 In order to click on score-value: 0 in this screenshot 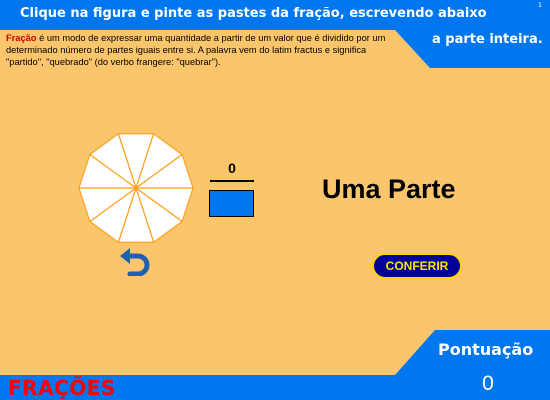, I will do `click(488, 383)`.